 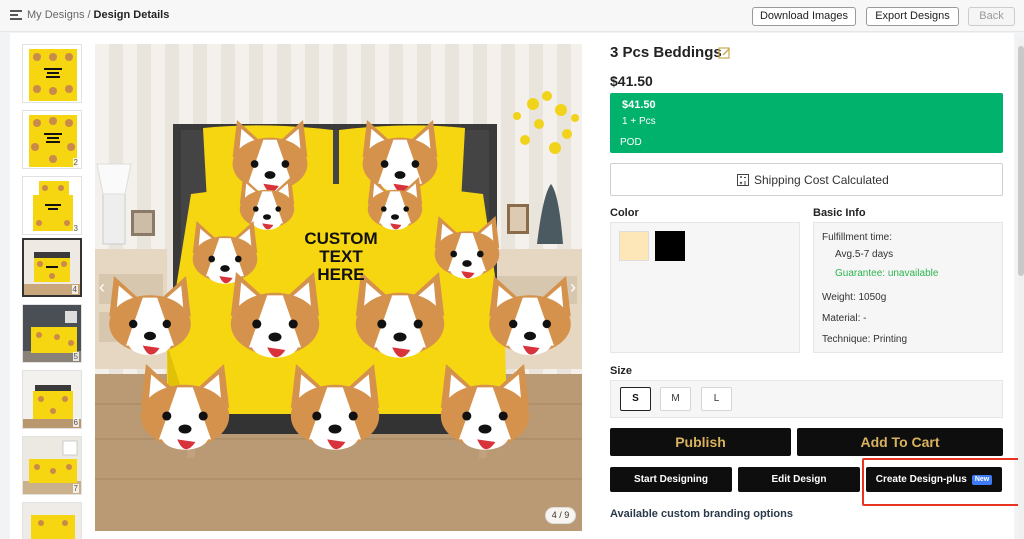 What do you see at coordinates (52, 465) in the screenshot?
I see `thumbnail-7: 7` at bounding box center [52, 465].